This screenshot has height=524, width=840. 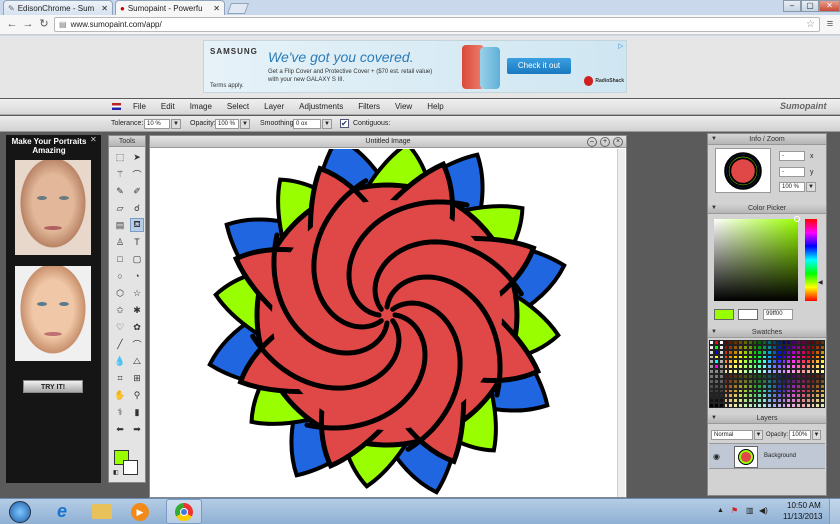 What do you see at coordinates (120, 412) in the screenshot?
I see `eyedropper-icon: ⚕` at bounding box center [120, 412].